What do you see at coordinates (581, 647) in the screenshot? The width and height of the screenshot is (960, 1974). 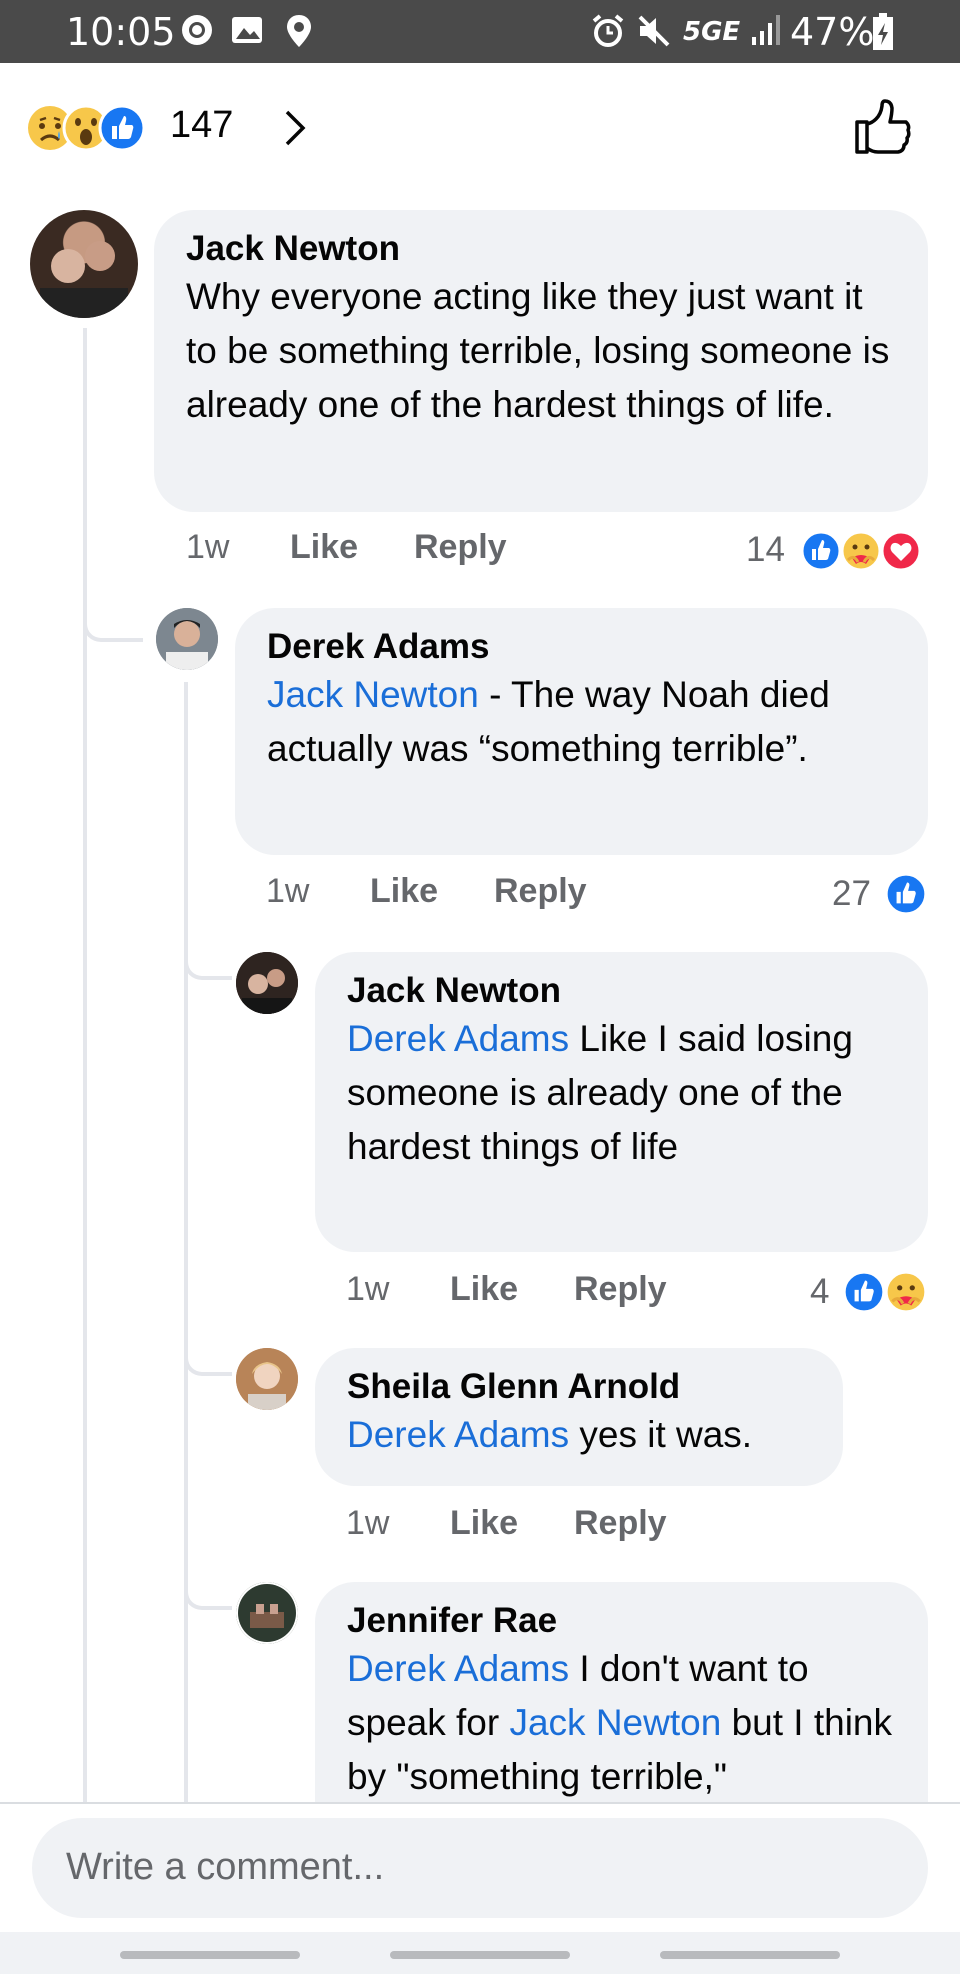 I see `comment-author: Derek Adams` at bounding box center [581, 647].